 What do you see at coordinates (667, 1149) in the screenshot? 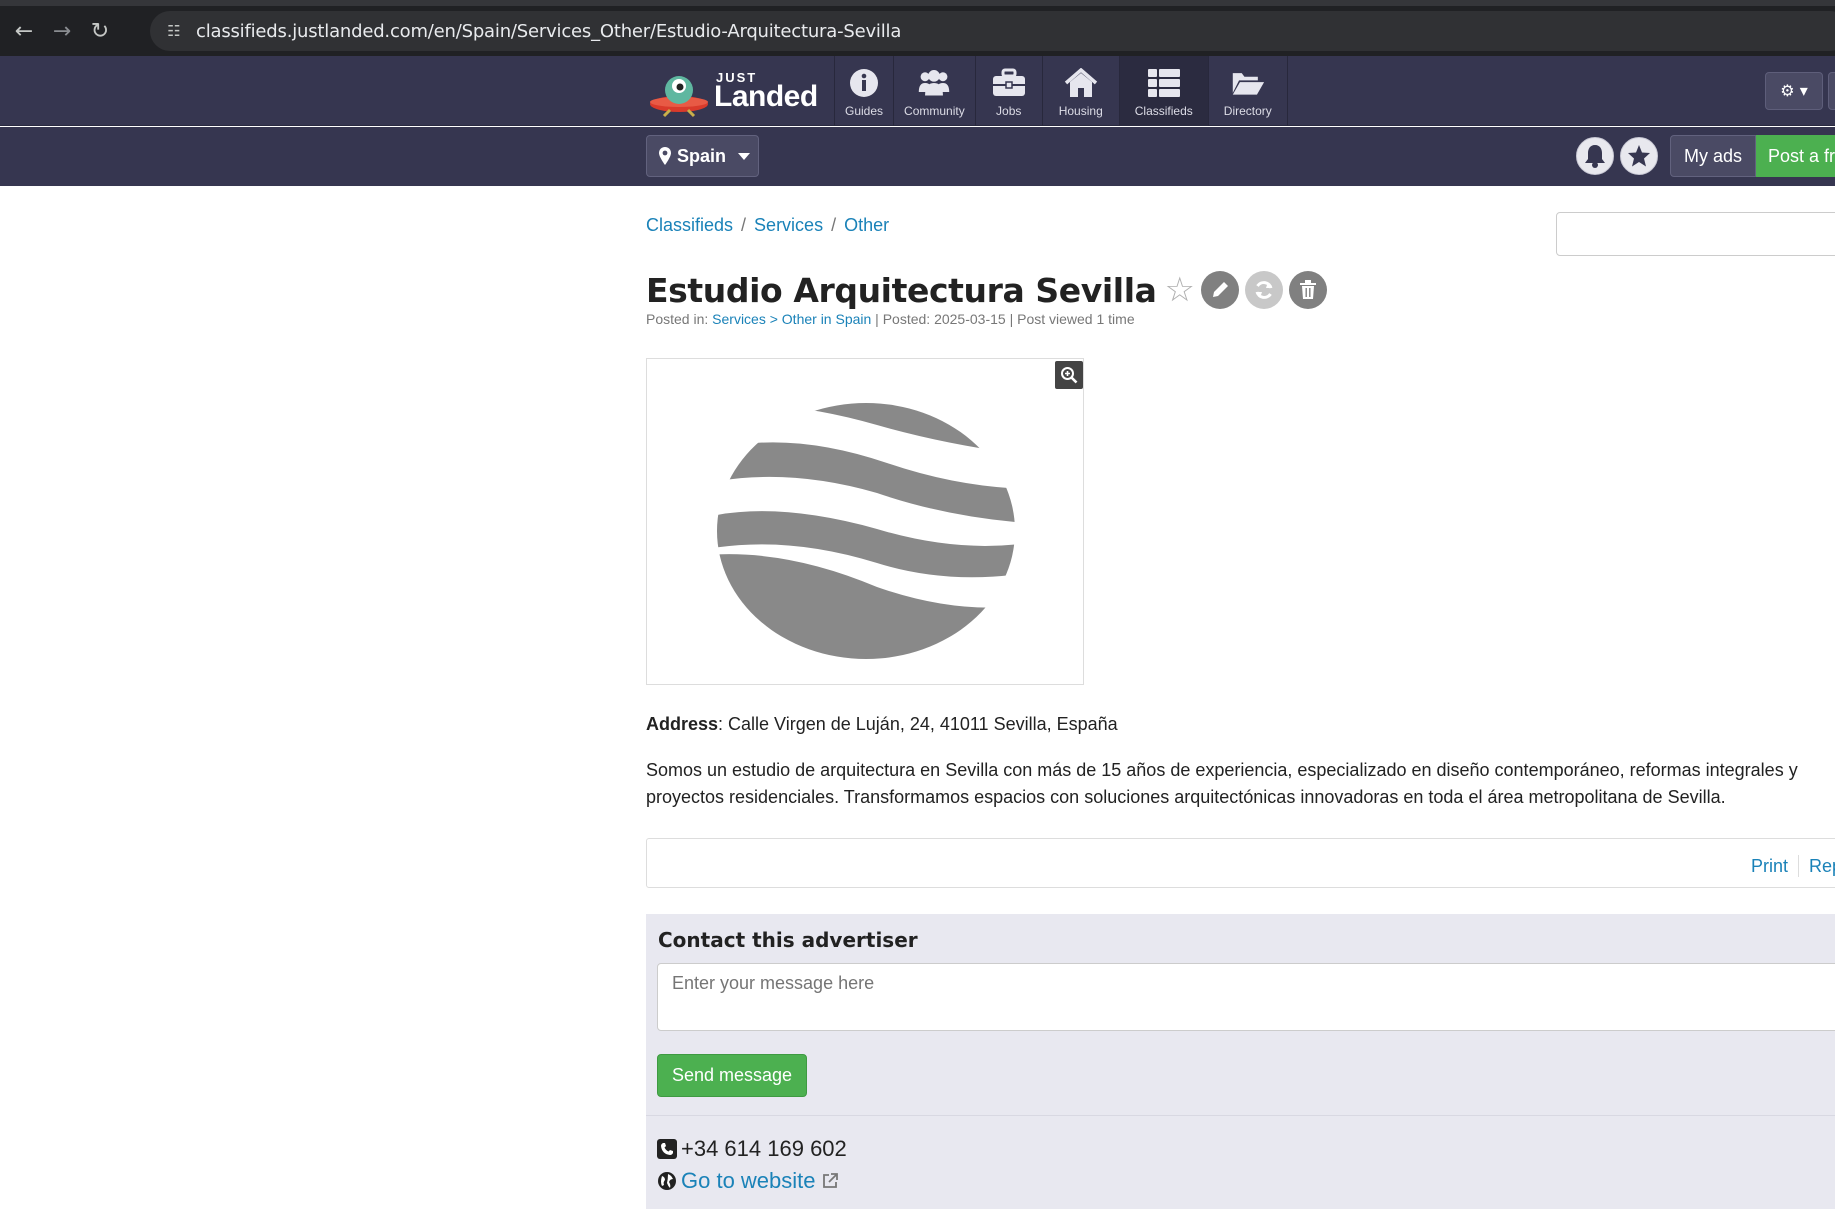
I see `phone-icon` at bounding box center [667, 1149].